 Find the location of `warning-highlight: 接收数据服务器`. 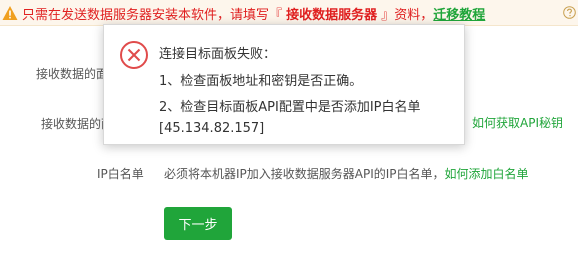

warning-highlight: 接收数据服务器 is located at coordinates (332, 15).